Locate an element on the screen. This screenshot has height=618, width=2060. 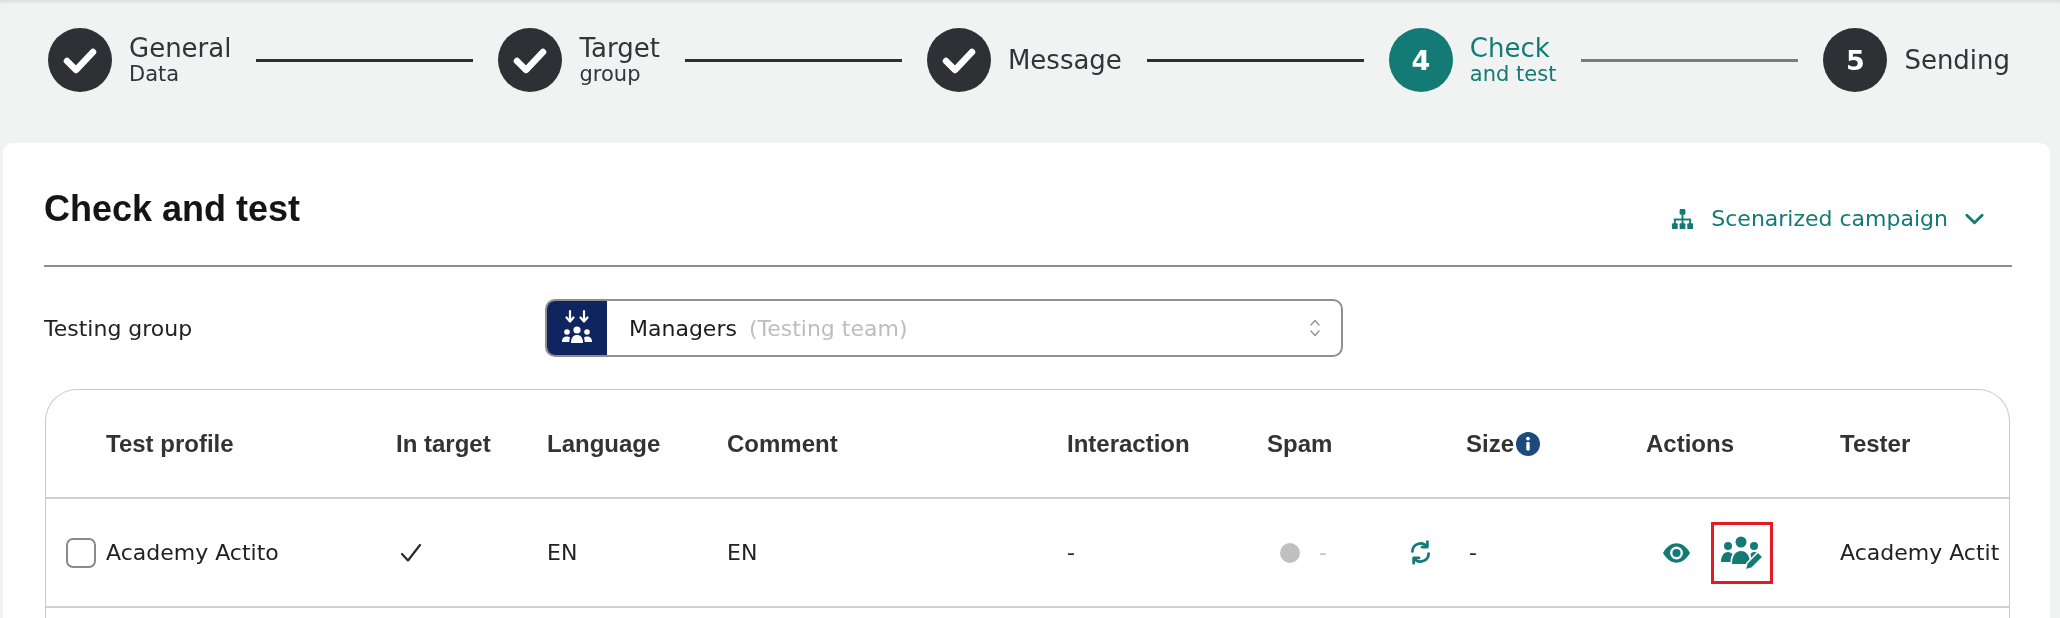
testing-group-select: Managers (Testing team) is located at coordinates (944, 328).